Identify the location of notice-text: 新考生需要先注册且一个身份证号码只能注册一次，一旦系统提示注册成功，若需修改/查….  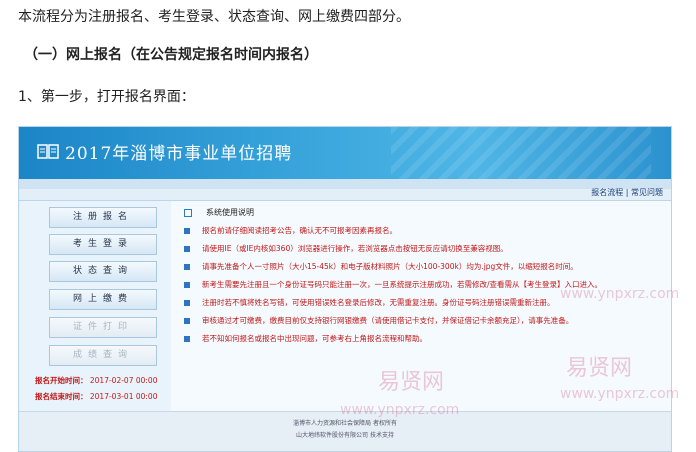
(402, 284).